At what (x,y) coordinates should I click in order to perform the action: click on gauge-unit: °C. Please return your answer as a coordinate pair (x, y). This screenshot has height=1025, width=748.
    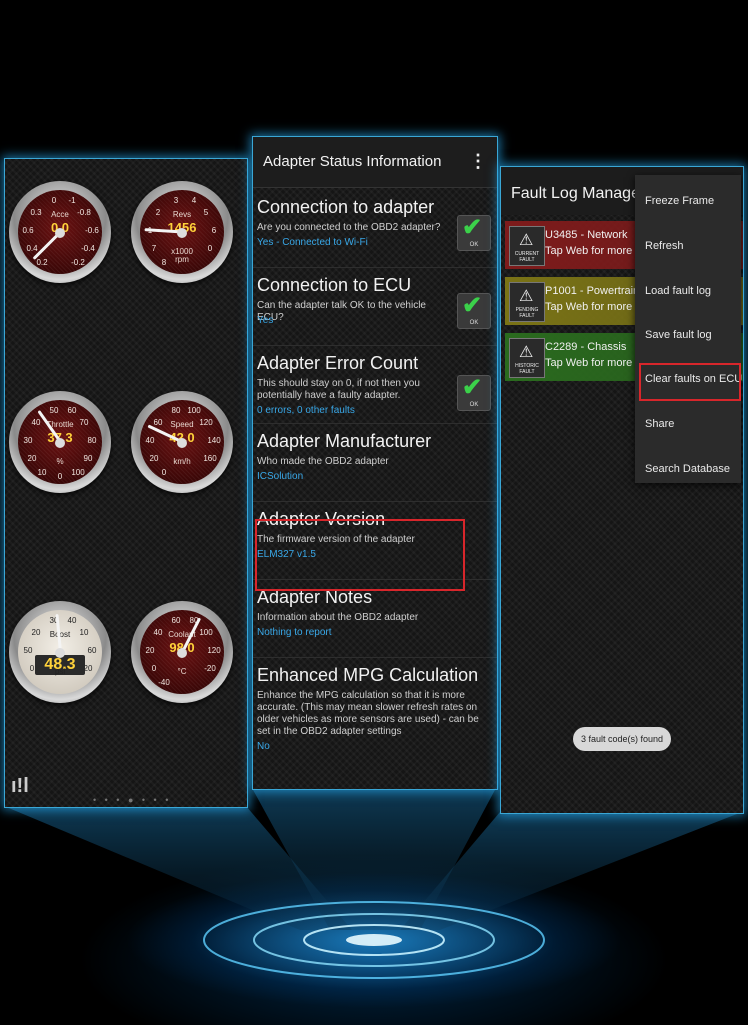
    Looking at the image, I should click on (182, 671).